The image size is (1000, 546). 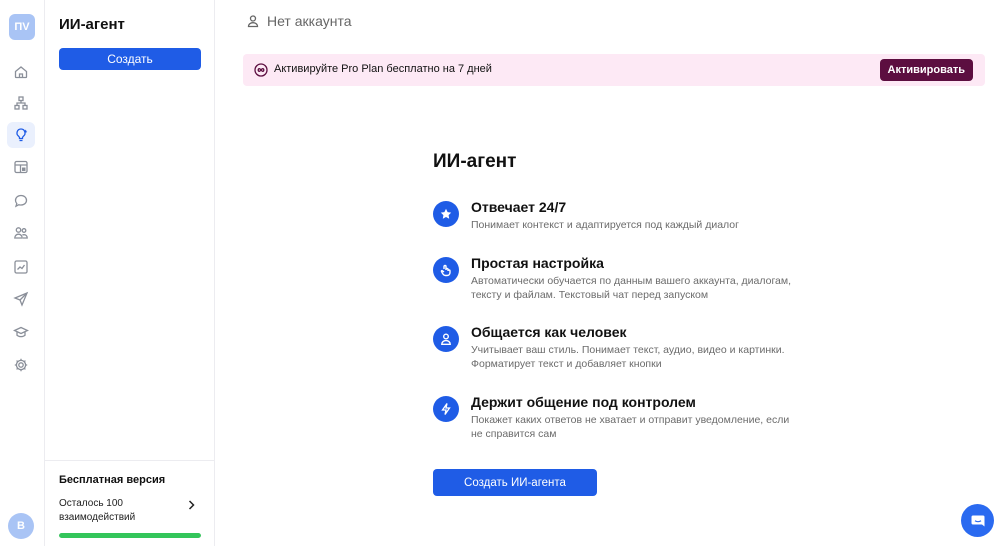 What do you see at coordinates (21, 103) in the screenshot?
I see `sitemap-icon` at bounding box center [21, 103].